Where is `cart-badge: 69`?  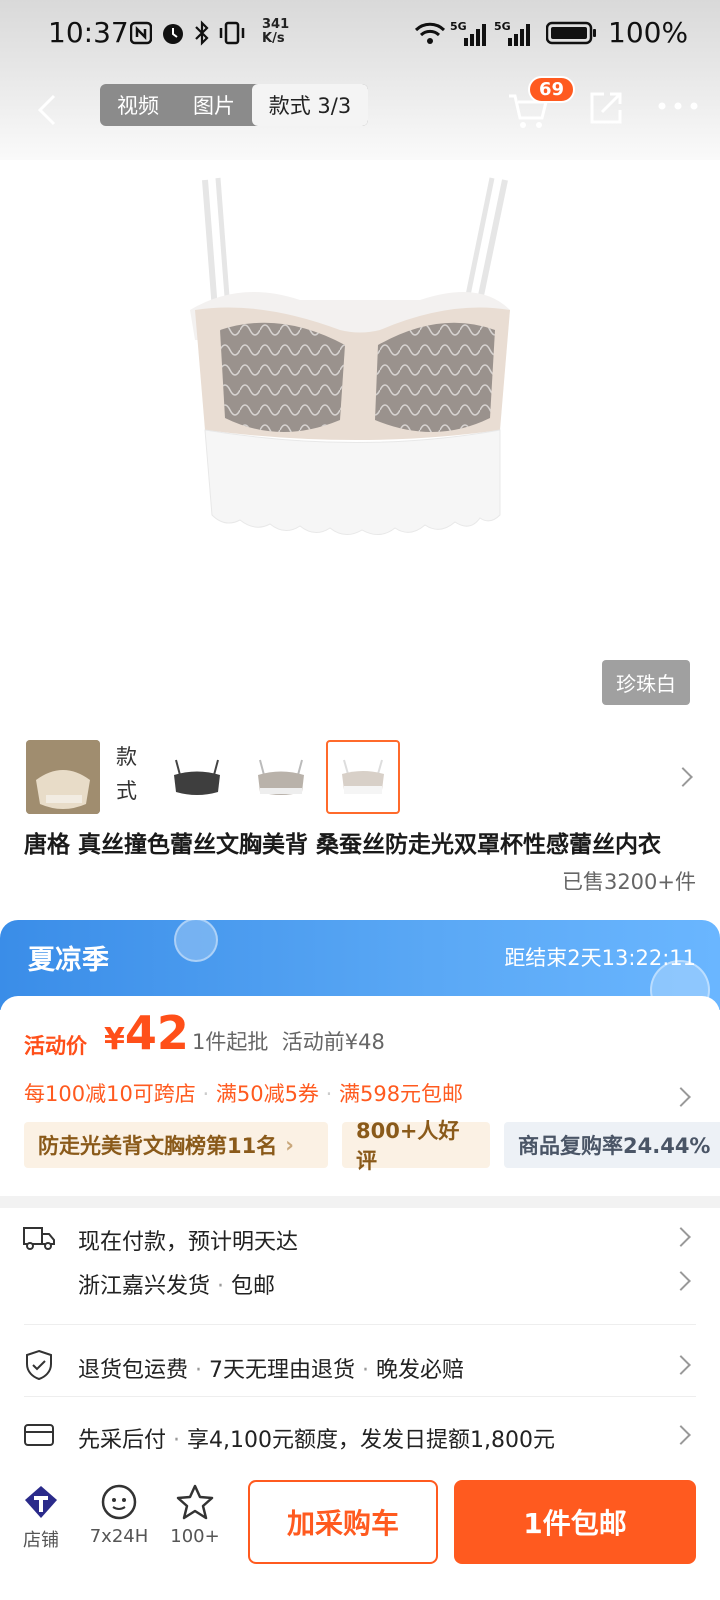
cart-badge: 69 is located at coordinates (552, 89).